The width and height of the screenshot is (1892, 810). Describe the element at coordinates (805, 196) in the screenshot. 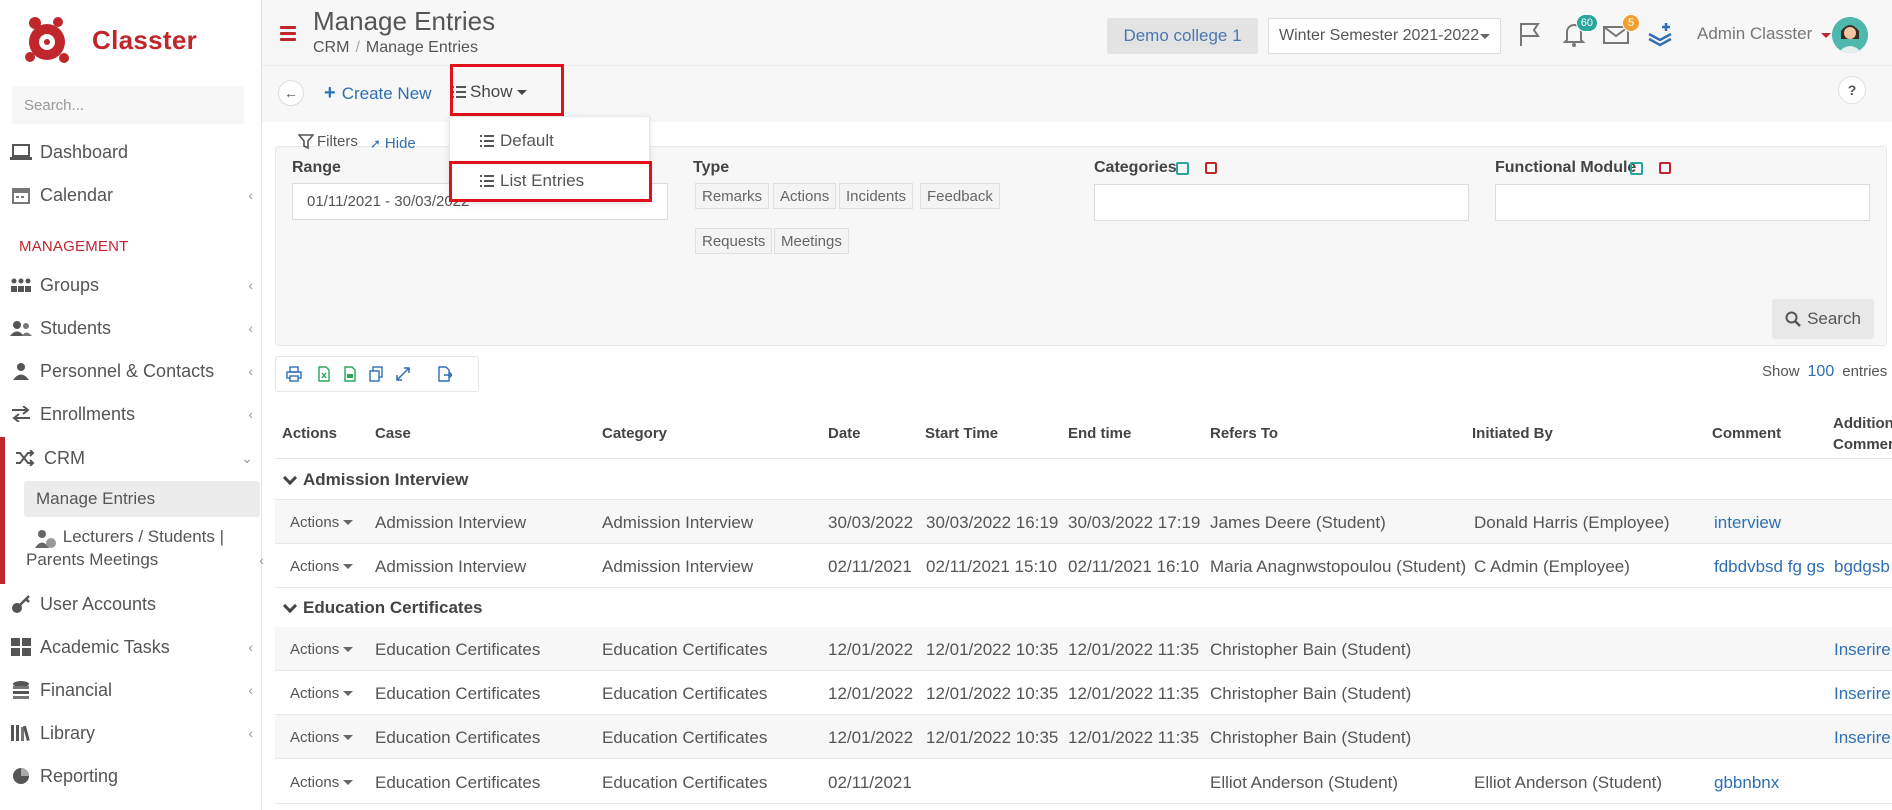

I see `type-tag-actions: Actions` at that location.